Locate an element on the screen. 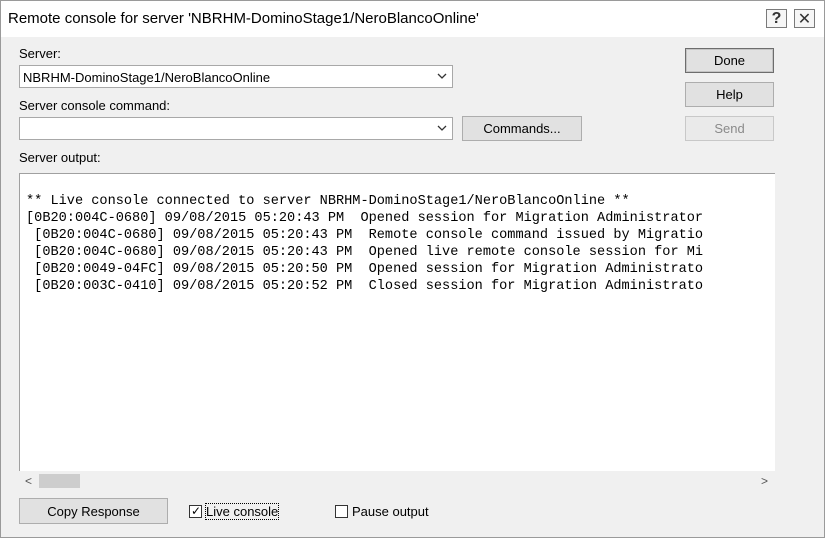  close-glyph: ✕ is located at coordinates (804, 19).